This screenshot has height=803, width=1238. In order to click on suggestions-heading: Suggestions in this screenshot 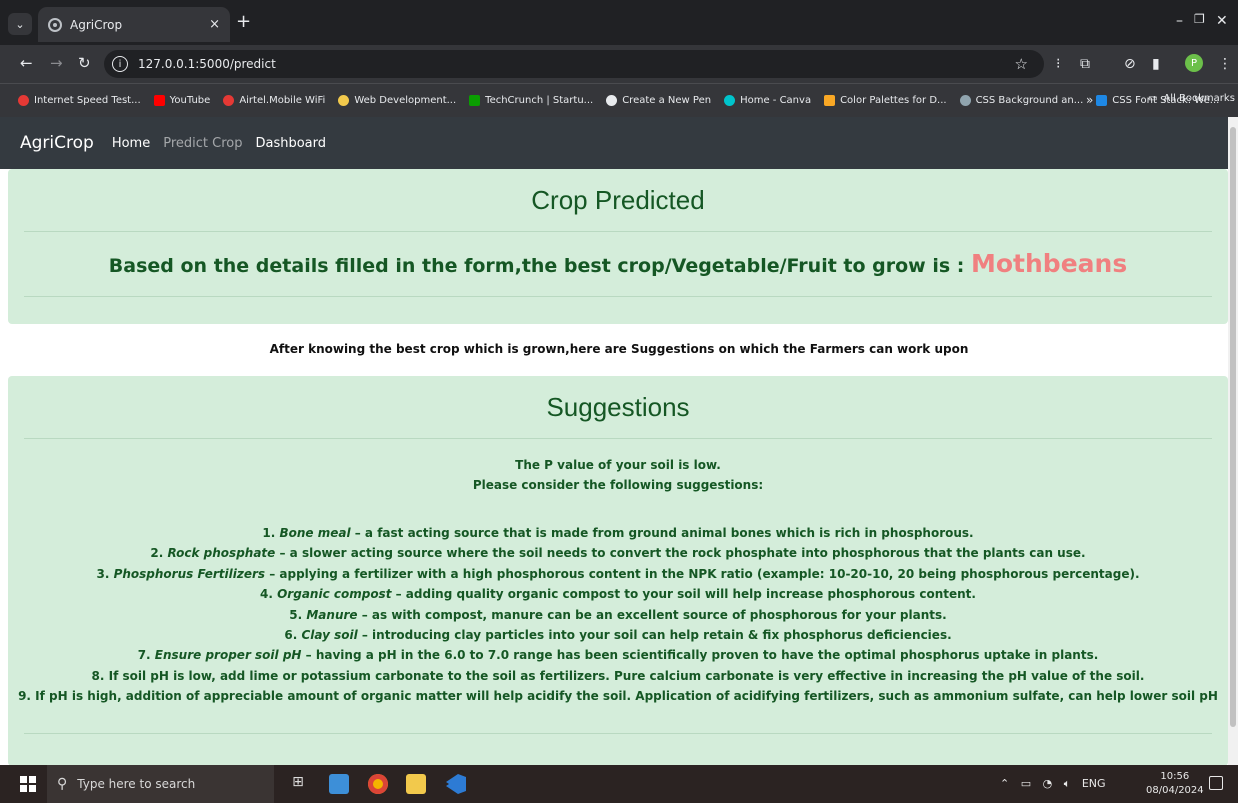, I will do `click(618, 407)`.